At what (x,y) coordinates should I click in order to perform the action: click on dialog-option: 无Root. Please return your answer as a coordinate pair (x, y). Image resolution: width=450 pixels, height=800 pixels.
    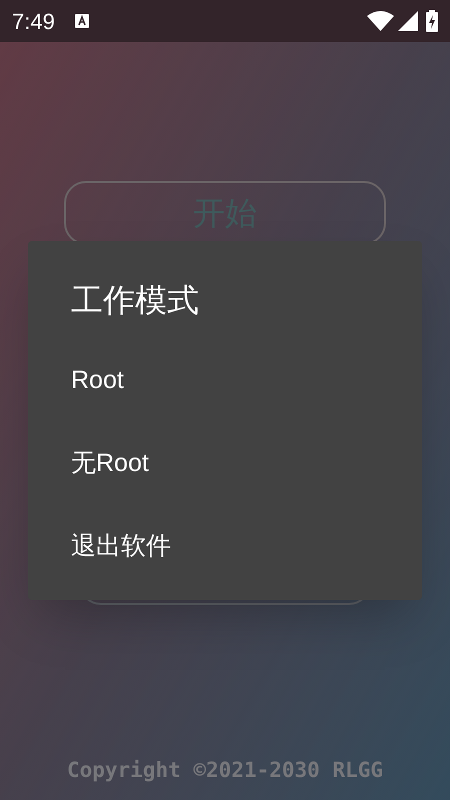
    Looking at the image, I should click on (110, 463).